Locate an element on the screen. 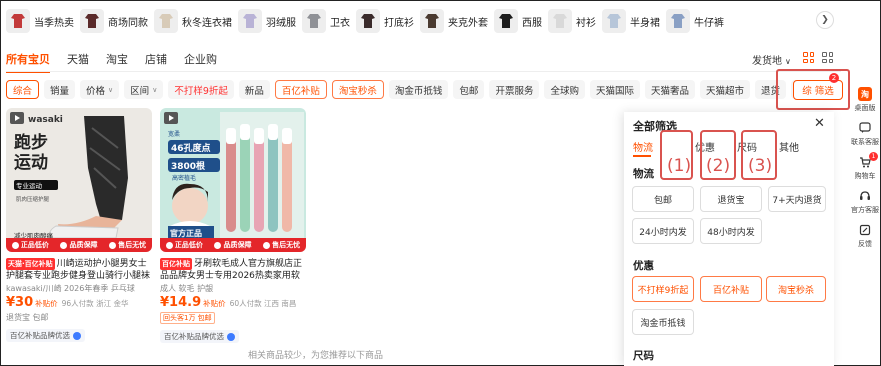 The image size is (881, 366). filter-chip: 天猫超市 is located at coordinates (725, 89).